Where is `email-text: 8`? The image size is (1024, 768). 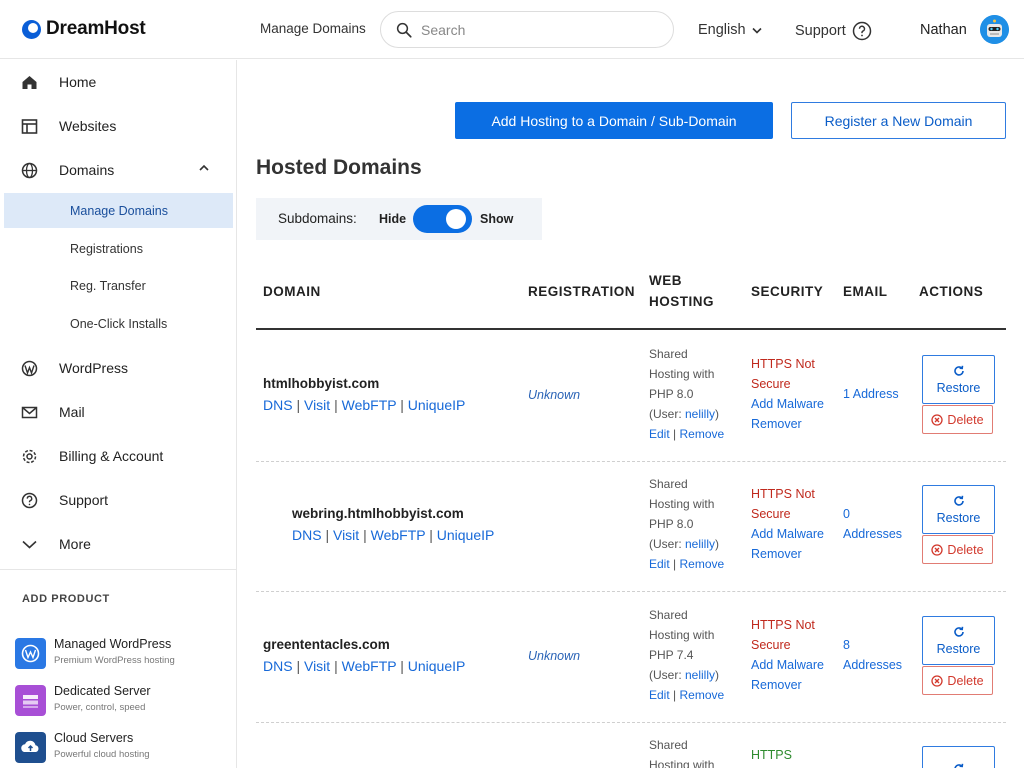
email-text: 8 is located at coordinates (846, 645).